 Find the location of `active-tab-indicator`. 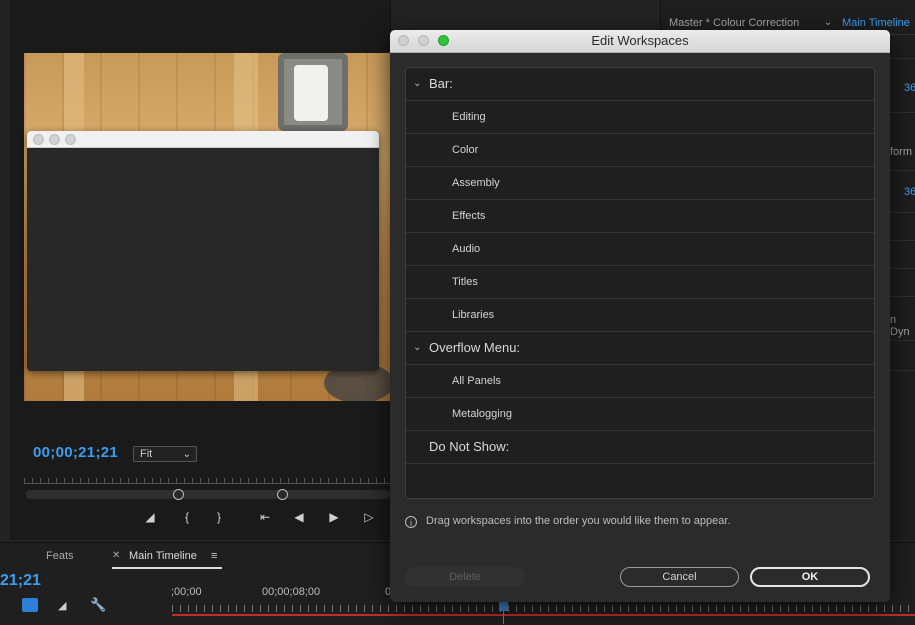

active-tab-indicator is located at coordinates (167, 568).